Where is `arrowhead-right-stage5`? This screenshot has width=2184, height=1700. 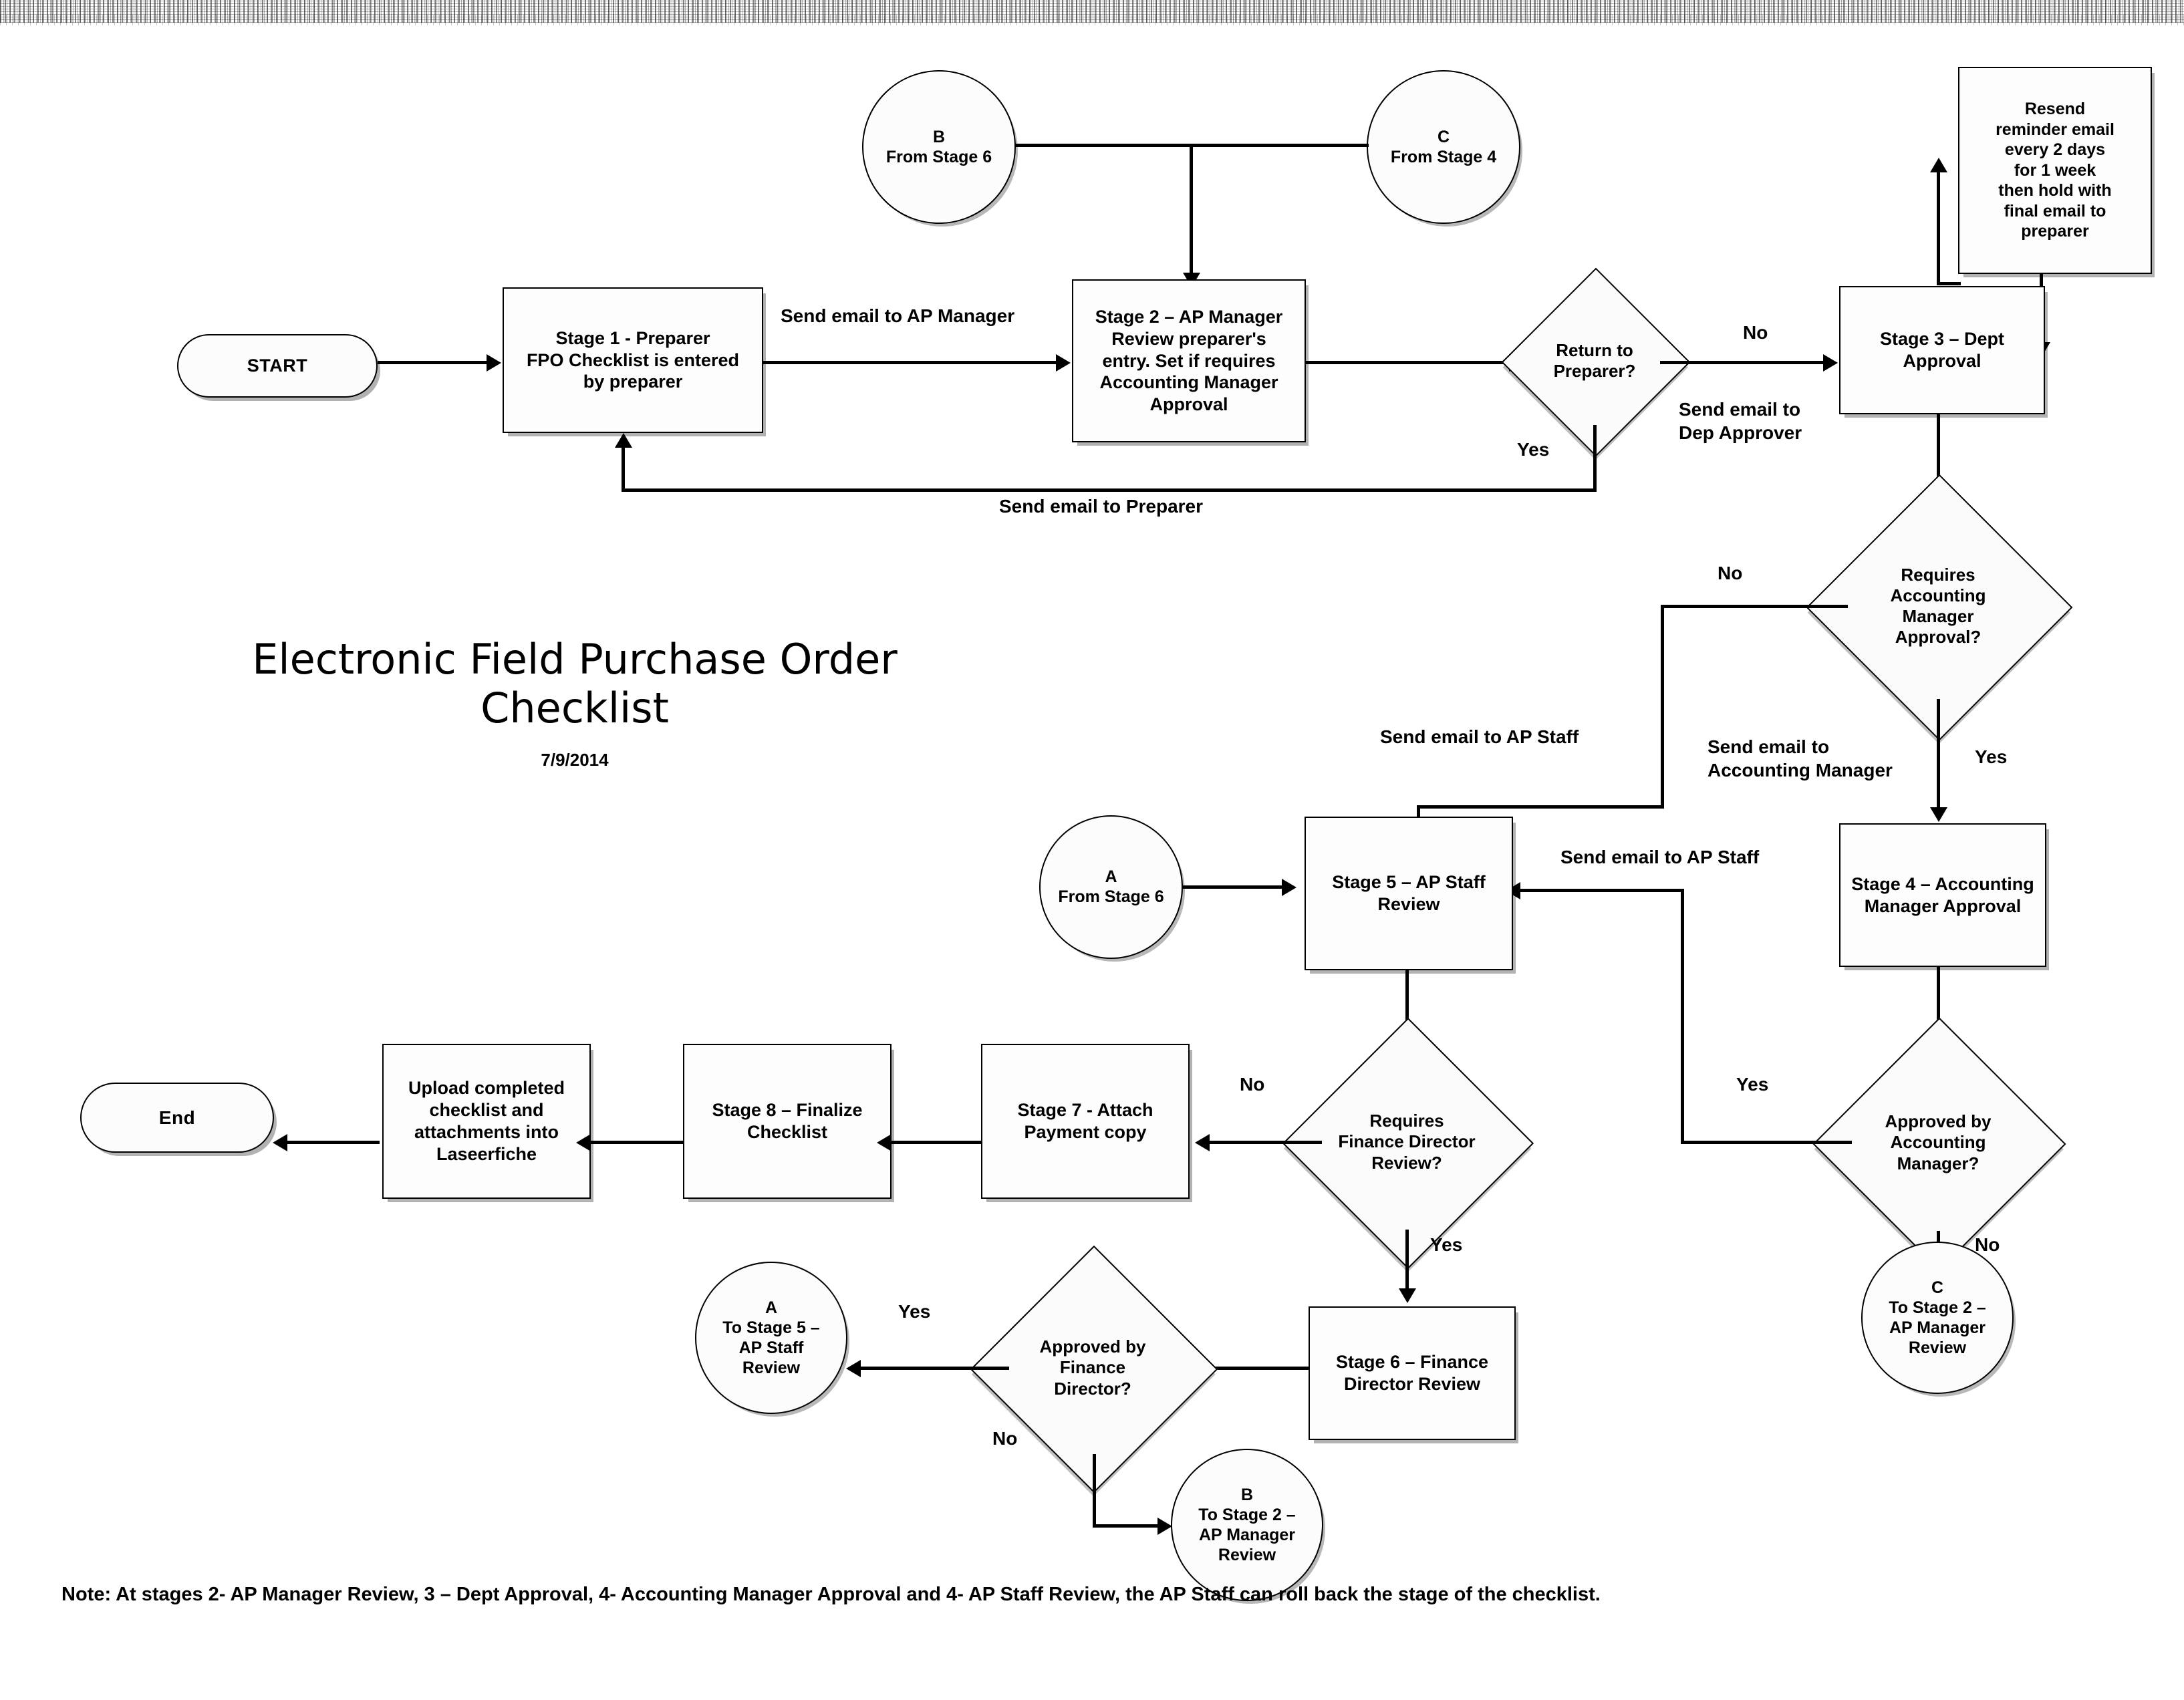
arrowhead-right-stage5 is located at coordinates (1289, 888).